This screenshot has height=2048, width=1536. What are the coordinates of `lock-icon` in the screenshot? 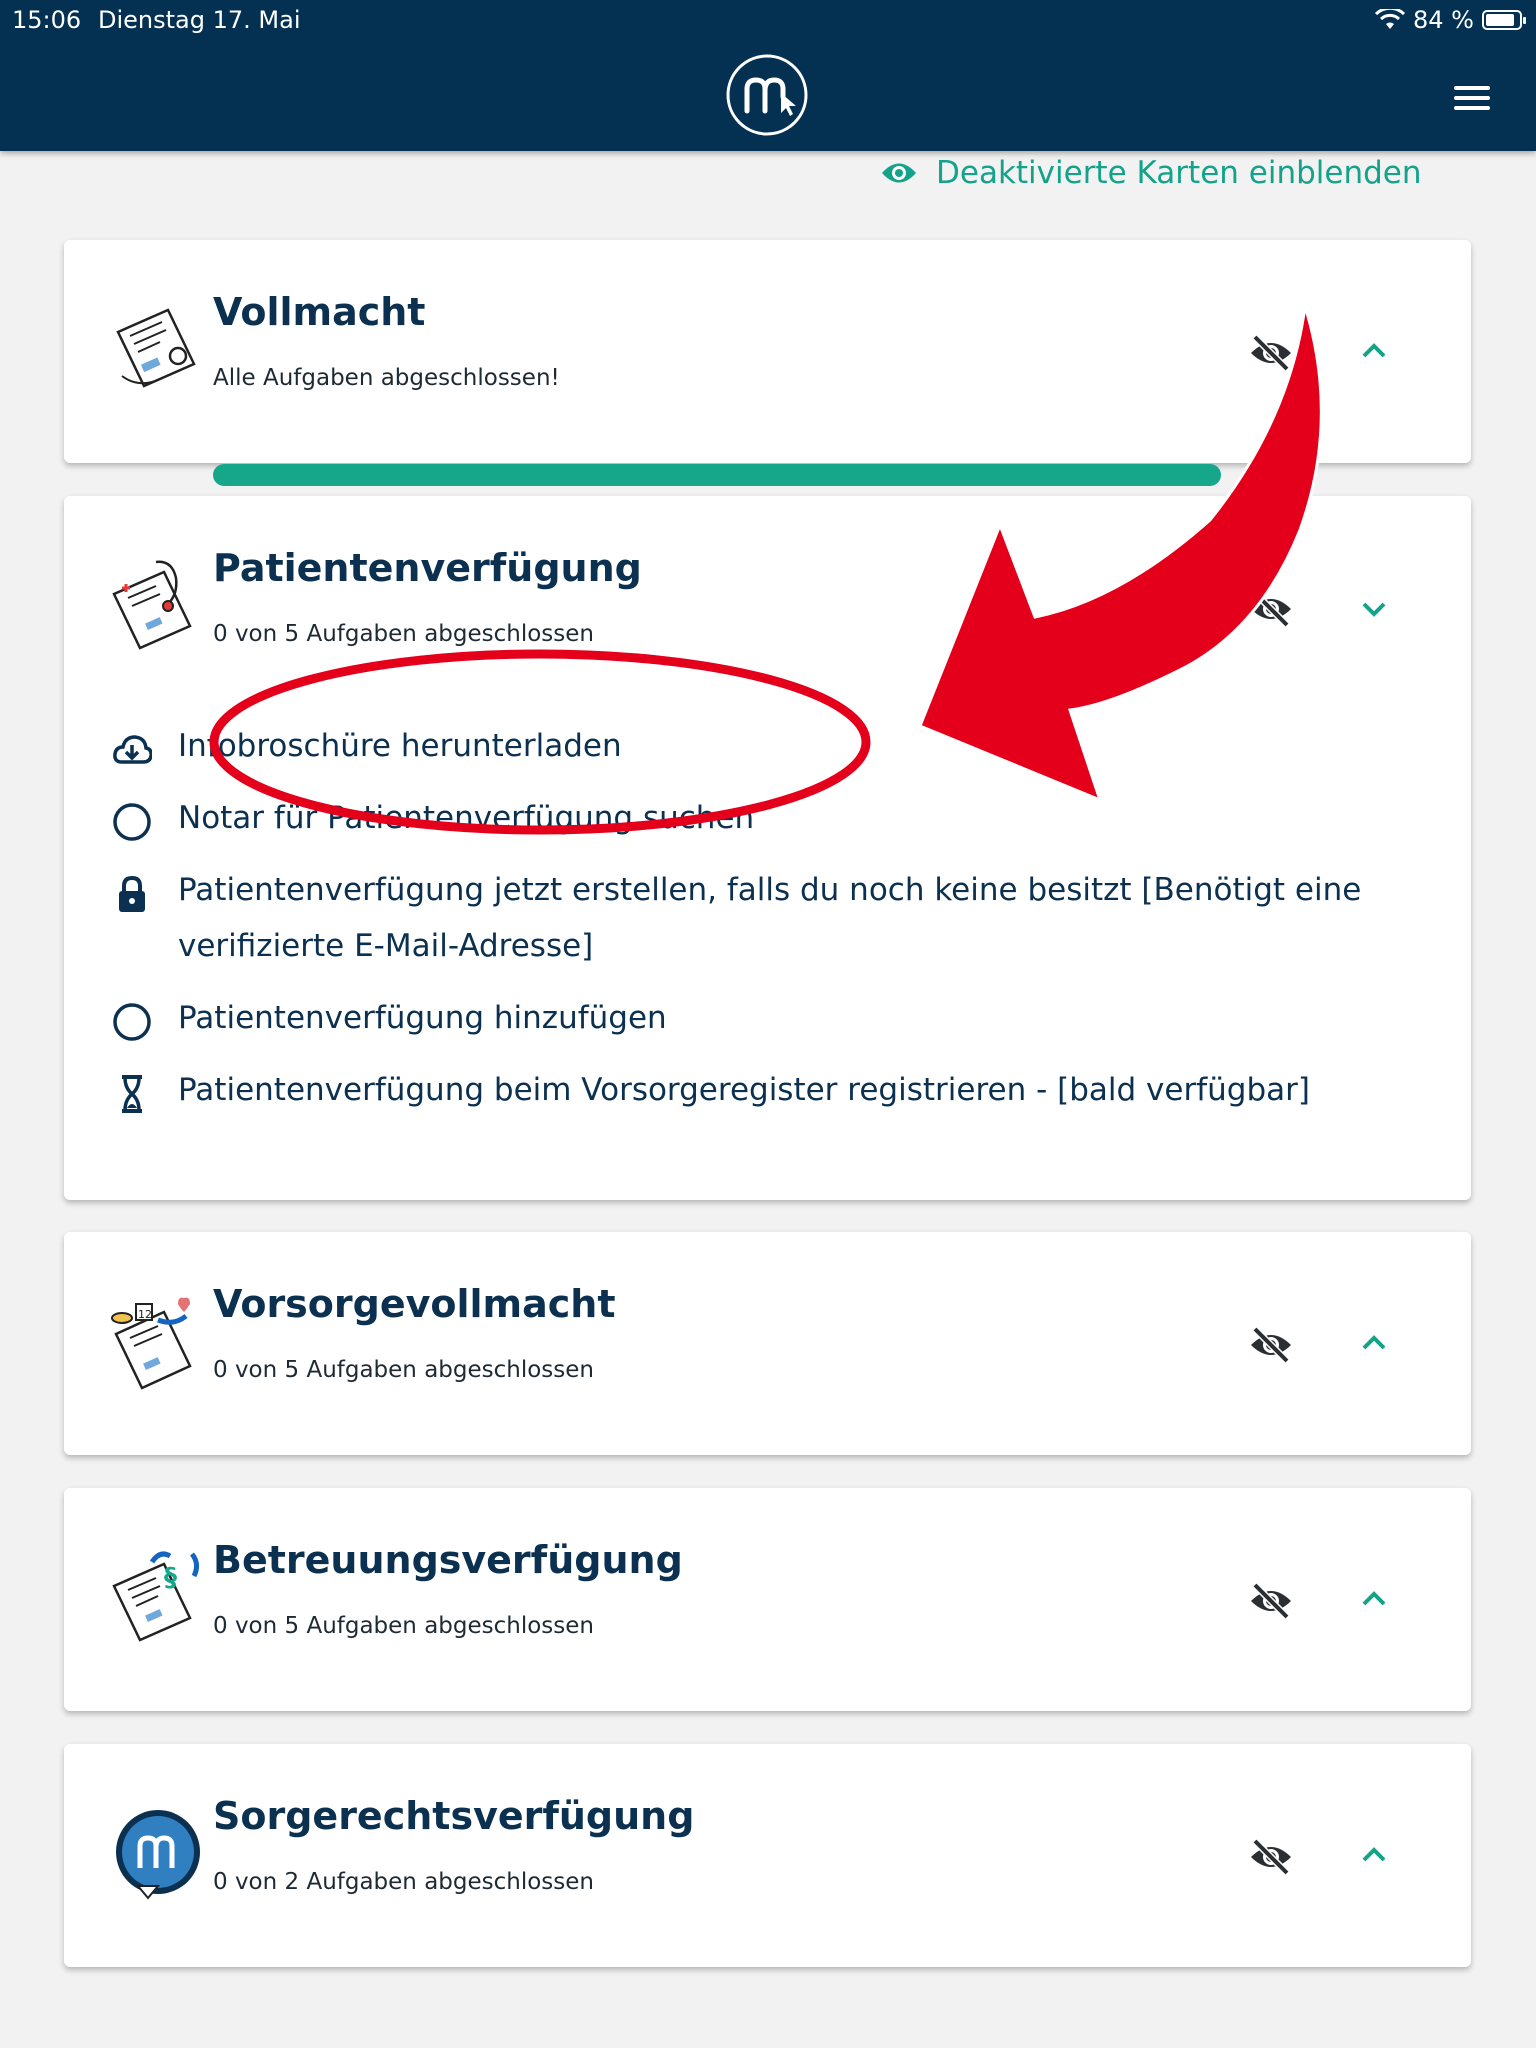 It's located at (132, 893).